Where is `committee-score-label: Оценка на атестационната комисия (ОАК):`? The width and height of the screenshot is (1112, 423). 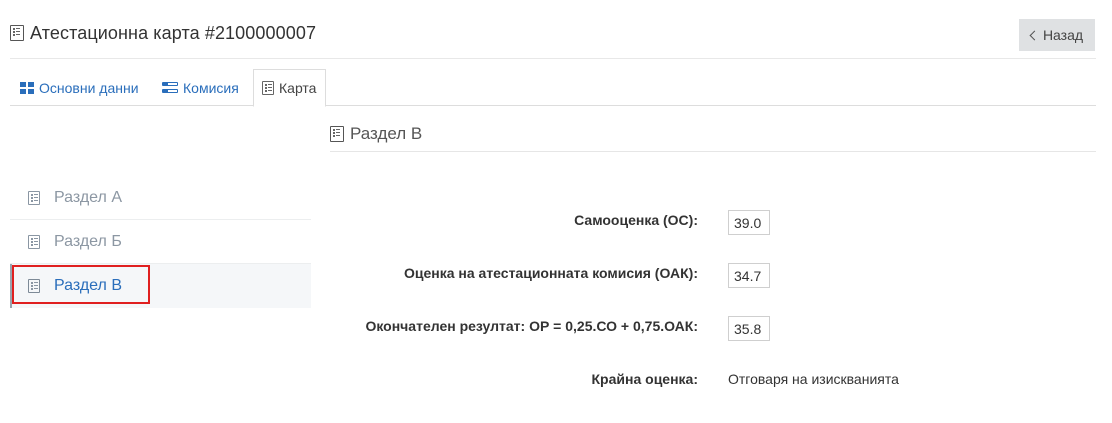
committee-score-label: Оценка на атестационната комисия (ОАК): is located at coordinates (550, 273).